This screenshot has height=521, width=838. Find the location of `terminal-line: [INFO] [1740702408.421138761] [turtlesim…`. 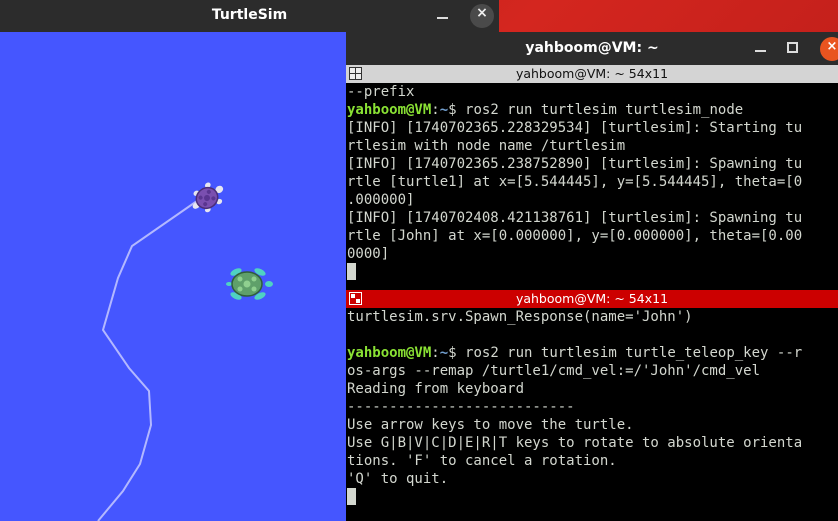

terminal-line: [INFO] [1740702408.421138761] [turtlesim… is located at coordinates (575, 218).